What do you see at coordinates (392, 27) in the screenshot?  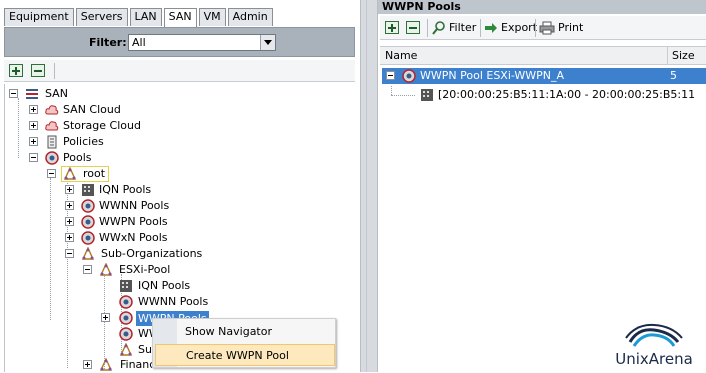 I see `add-icon` at bounding box center [392, 27].